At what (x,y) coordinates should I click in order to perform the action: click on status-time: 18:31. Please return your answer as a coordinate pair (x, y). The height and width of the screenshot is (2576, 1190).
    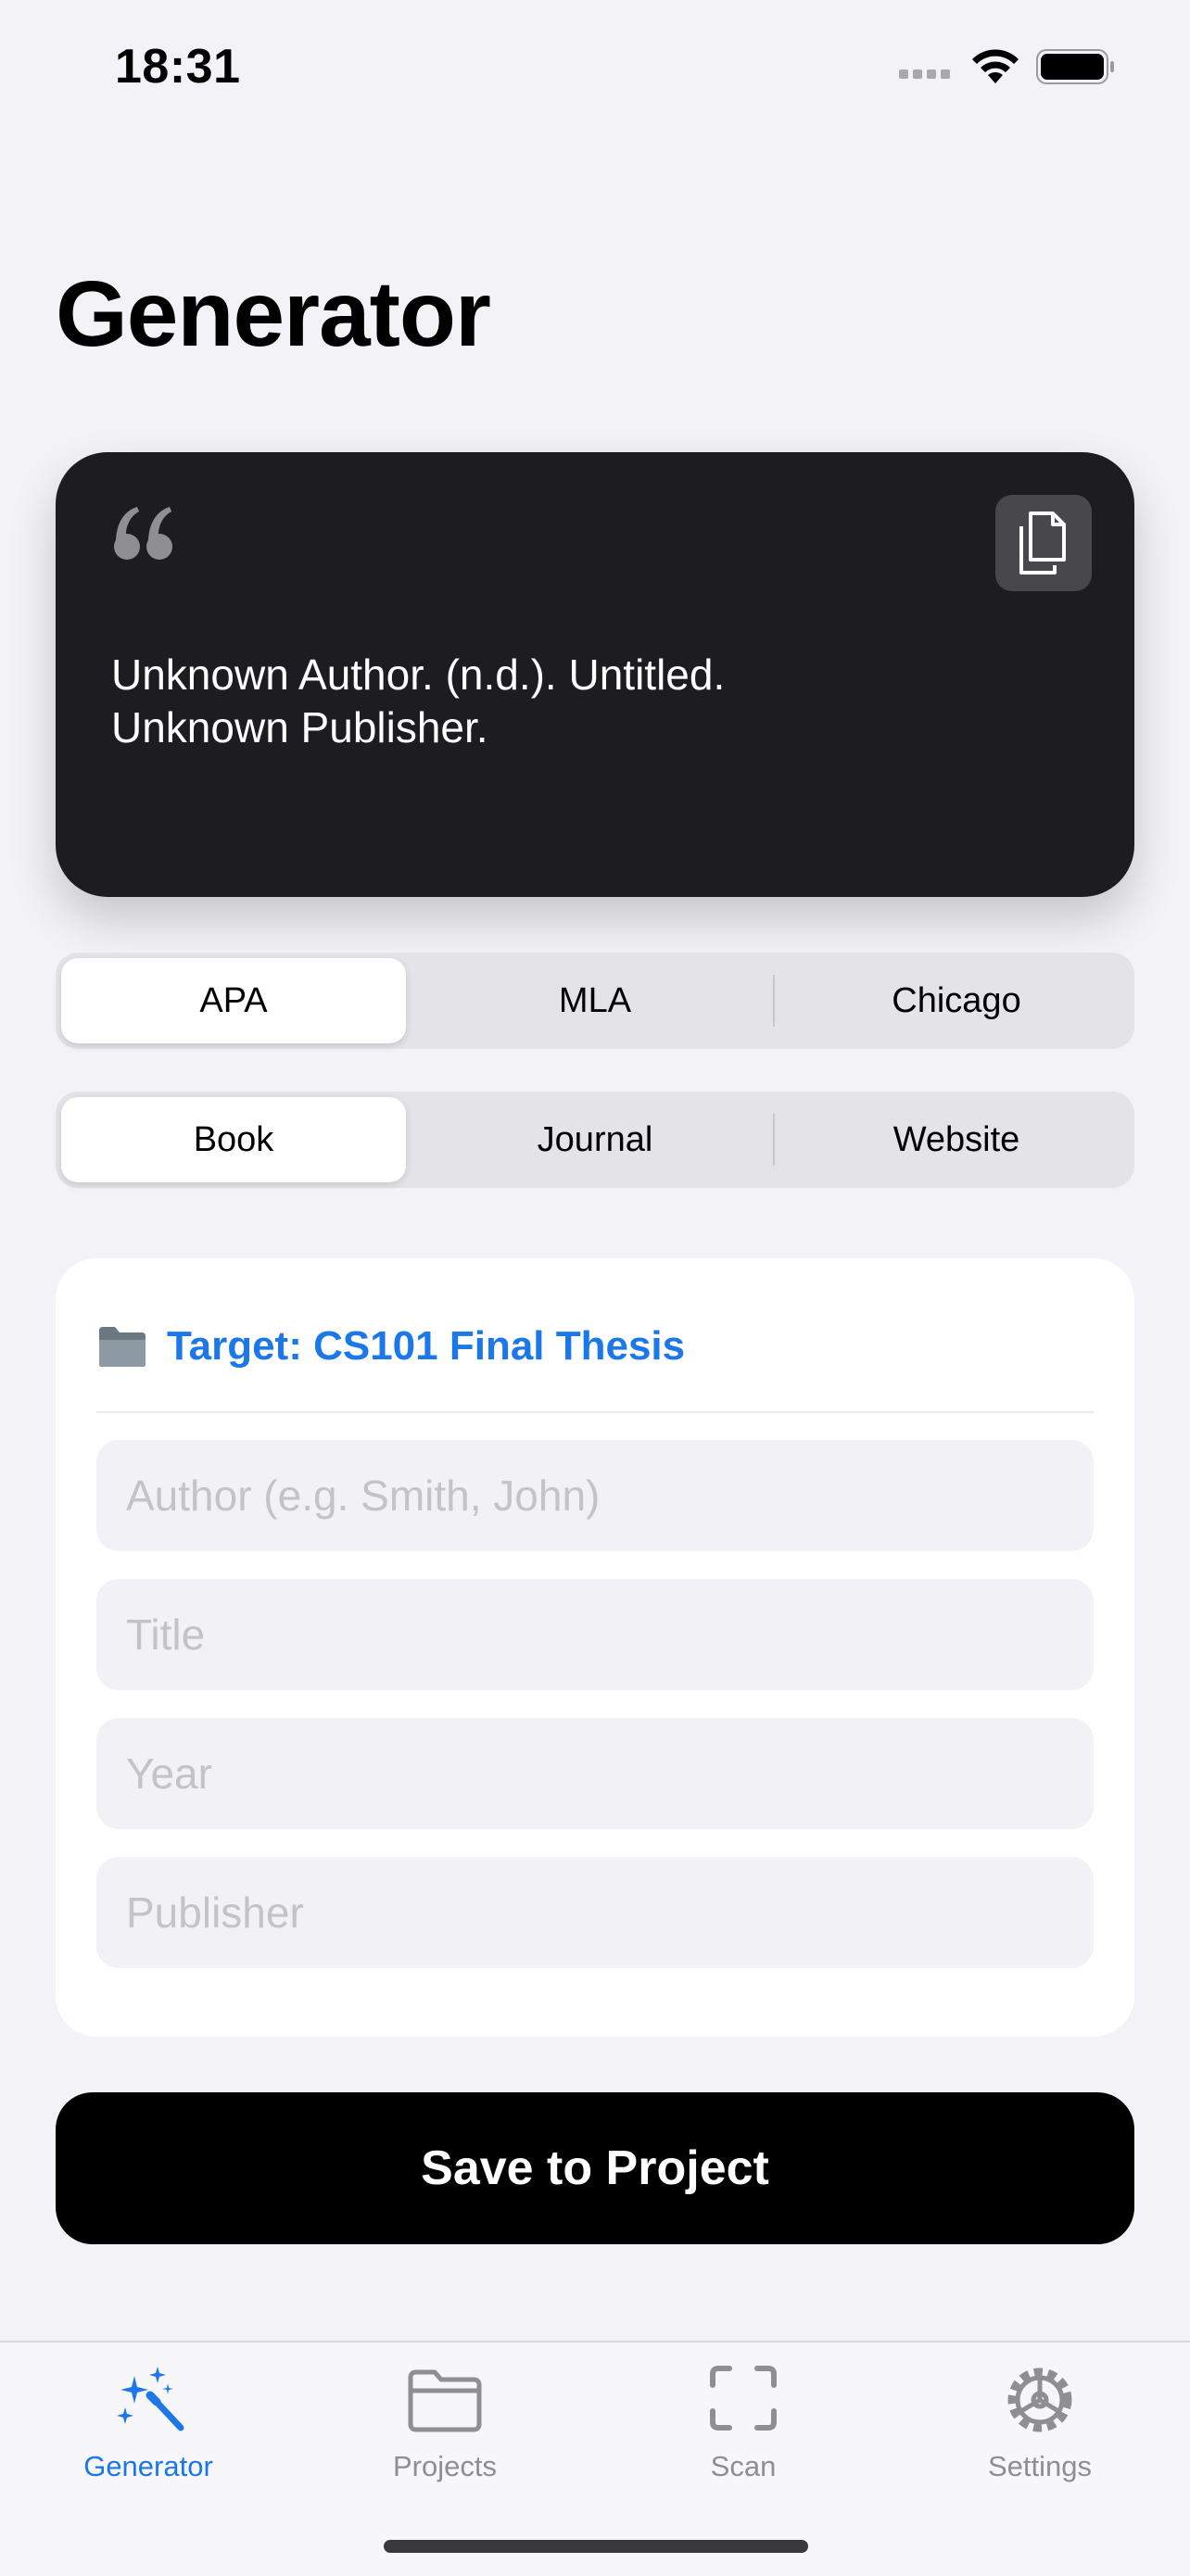
    Looking at the image, I should click on (178, 67).